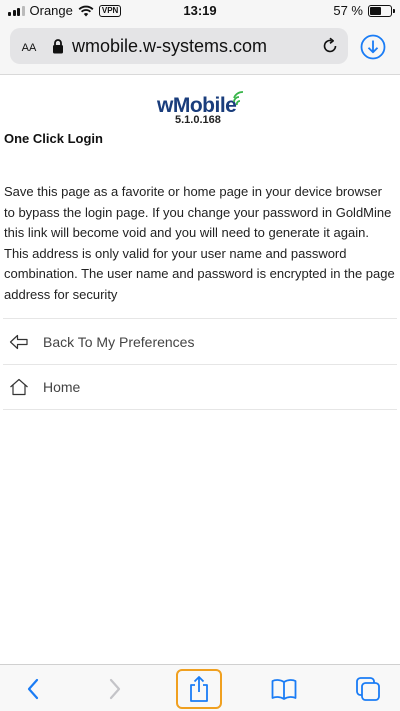  What do you see at coordinates (19, 387) in the screenshot?
I see `home-icon` at bounding box center [19, 387].